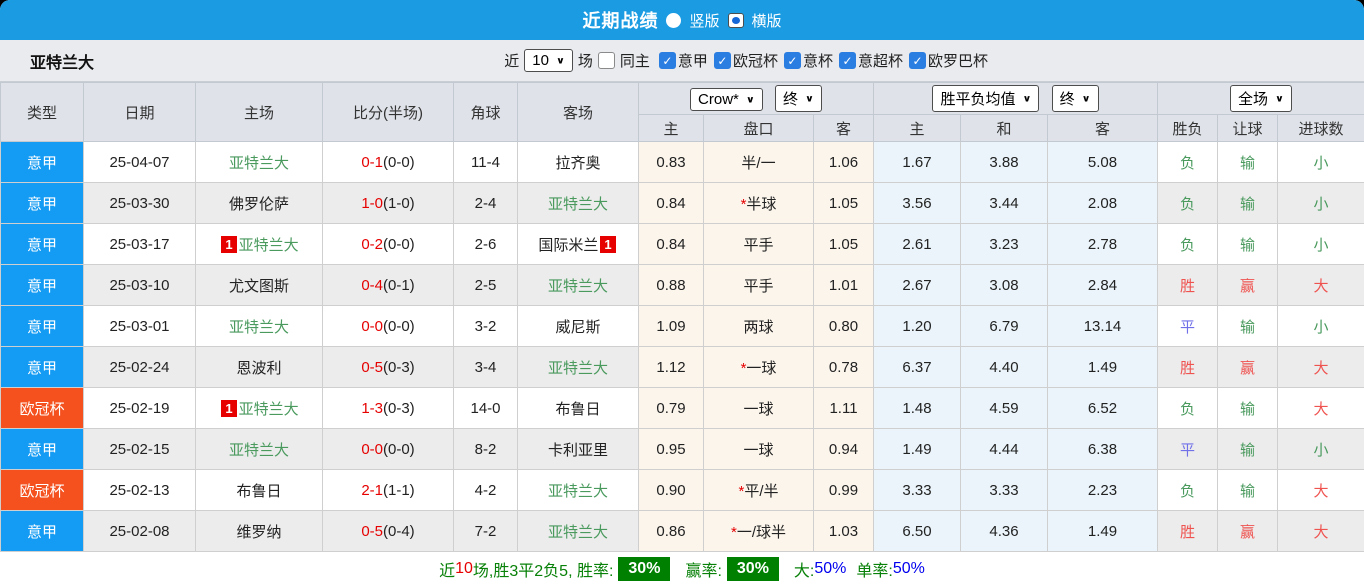  I want to click on period-select: 全场 ∨, so click(1261, 98).